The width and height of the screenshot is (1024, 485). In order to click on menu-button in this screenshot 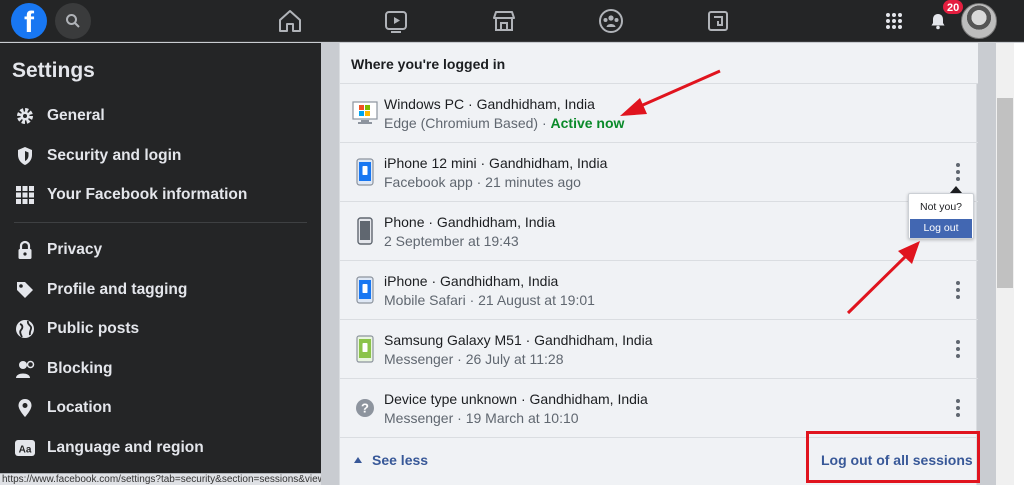, I will do `click(894, 21)`.